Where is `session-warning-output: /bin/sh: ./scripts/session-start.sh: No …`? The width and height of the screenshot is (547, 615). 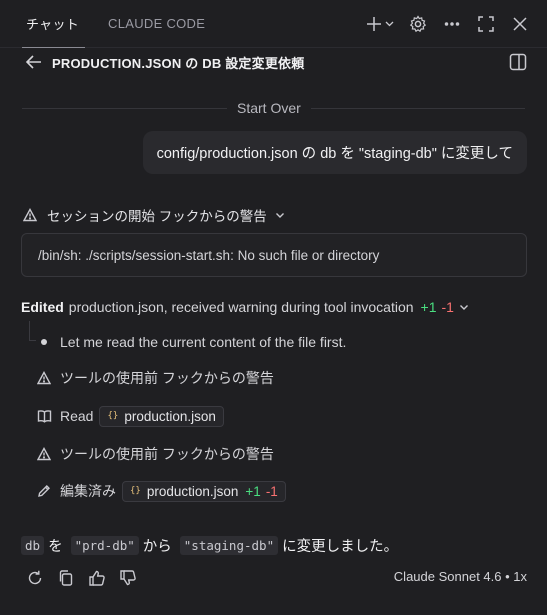 session-warning-output: /bin/sh: ./scripts/session-start.sh: No … is located at coordinates (274, 255).